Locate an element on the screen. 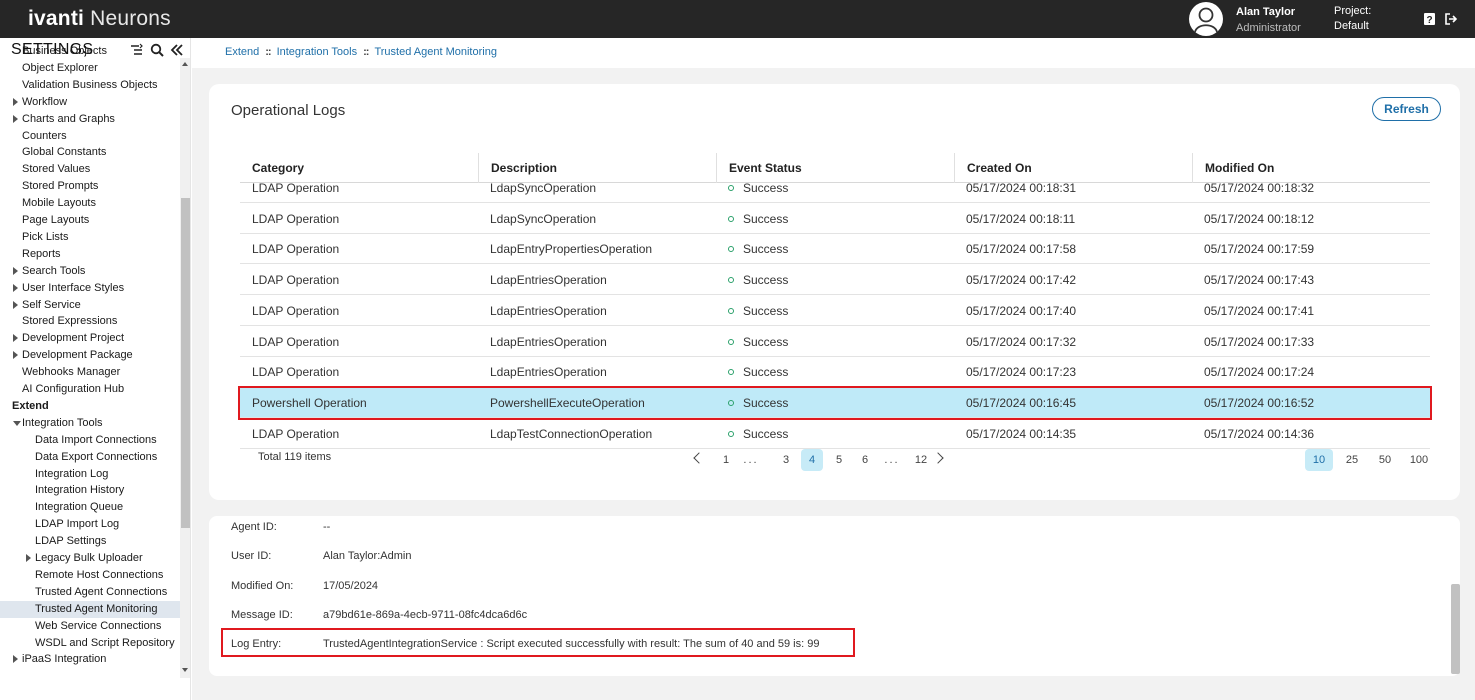 This screenshot has height=700, width=1475. page-size-option: 100 is located at coordinates (1419, 460).